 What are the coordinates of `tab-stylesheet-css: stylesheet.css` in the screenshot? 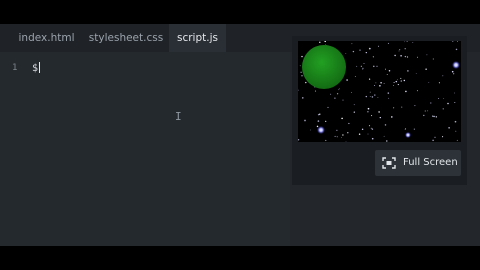 It's located at (126, 38).